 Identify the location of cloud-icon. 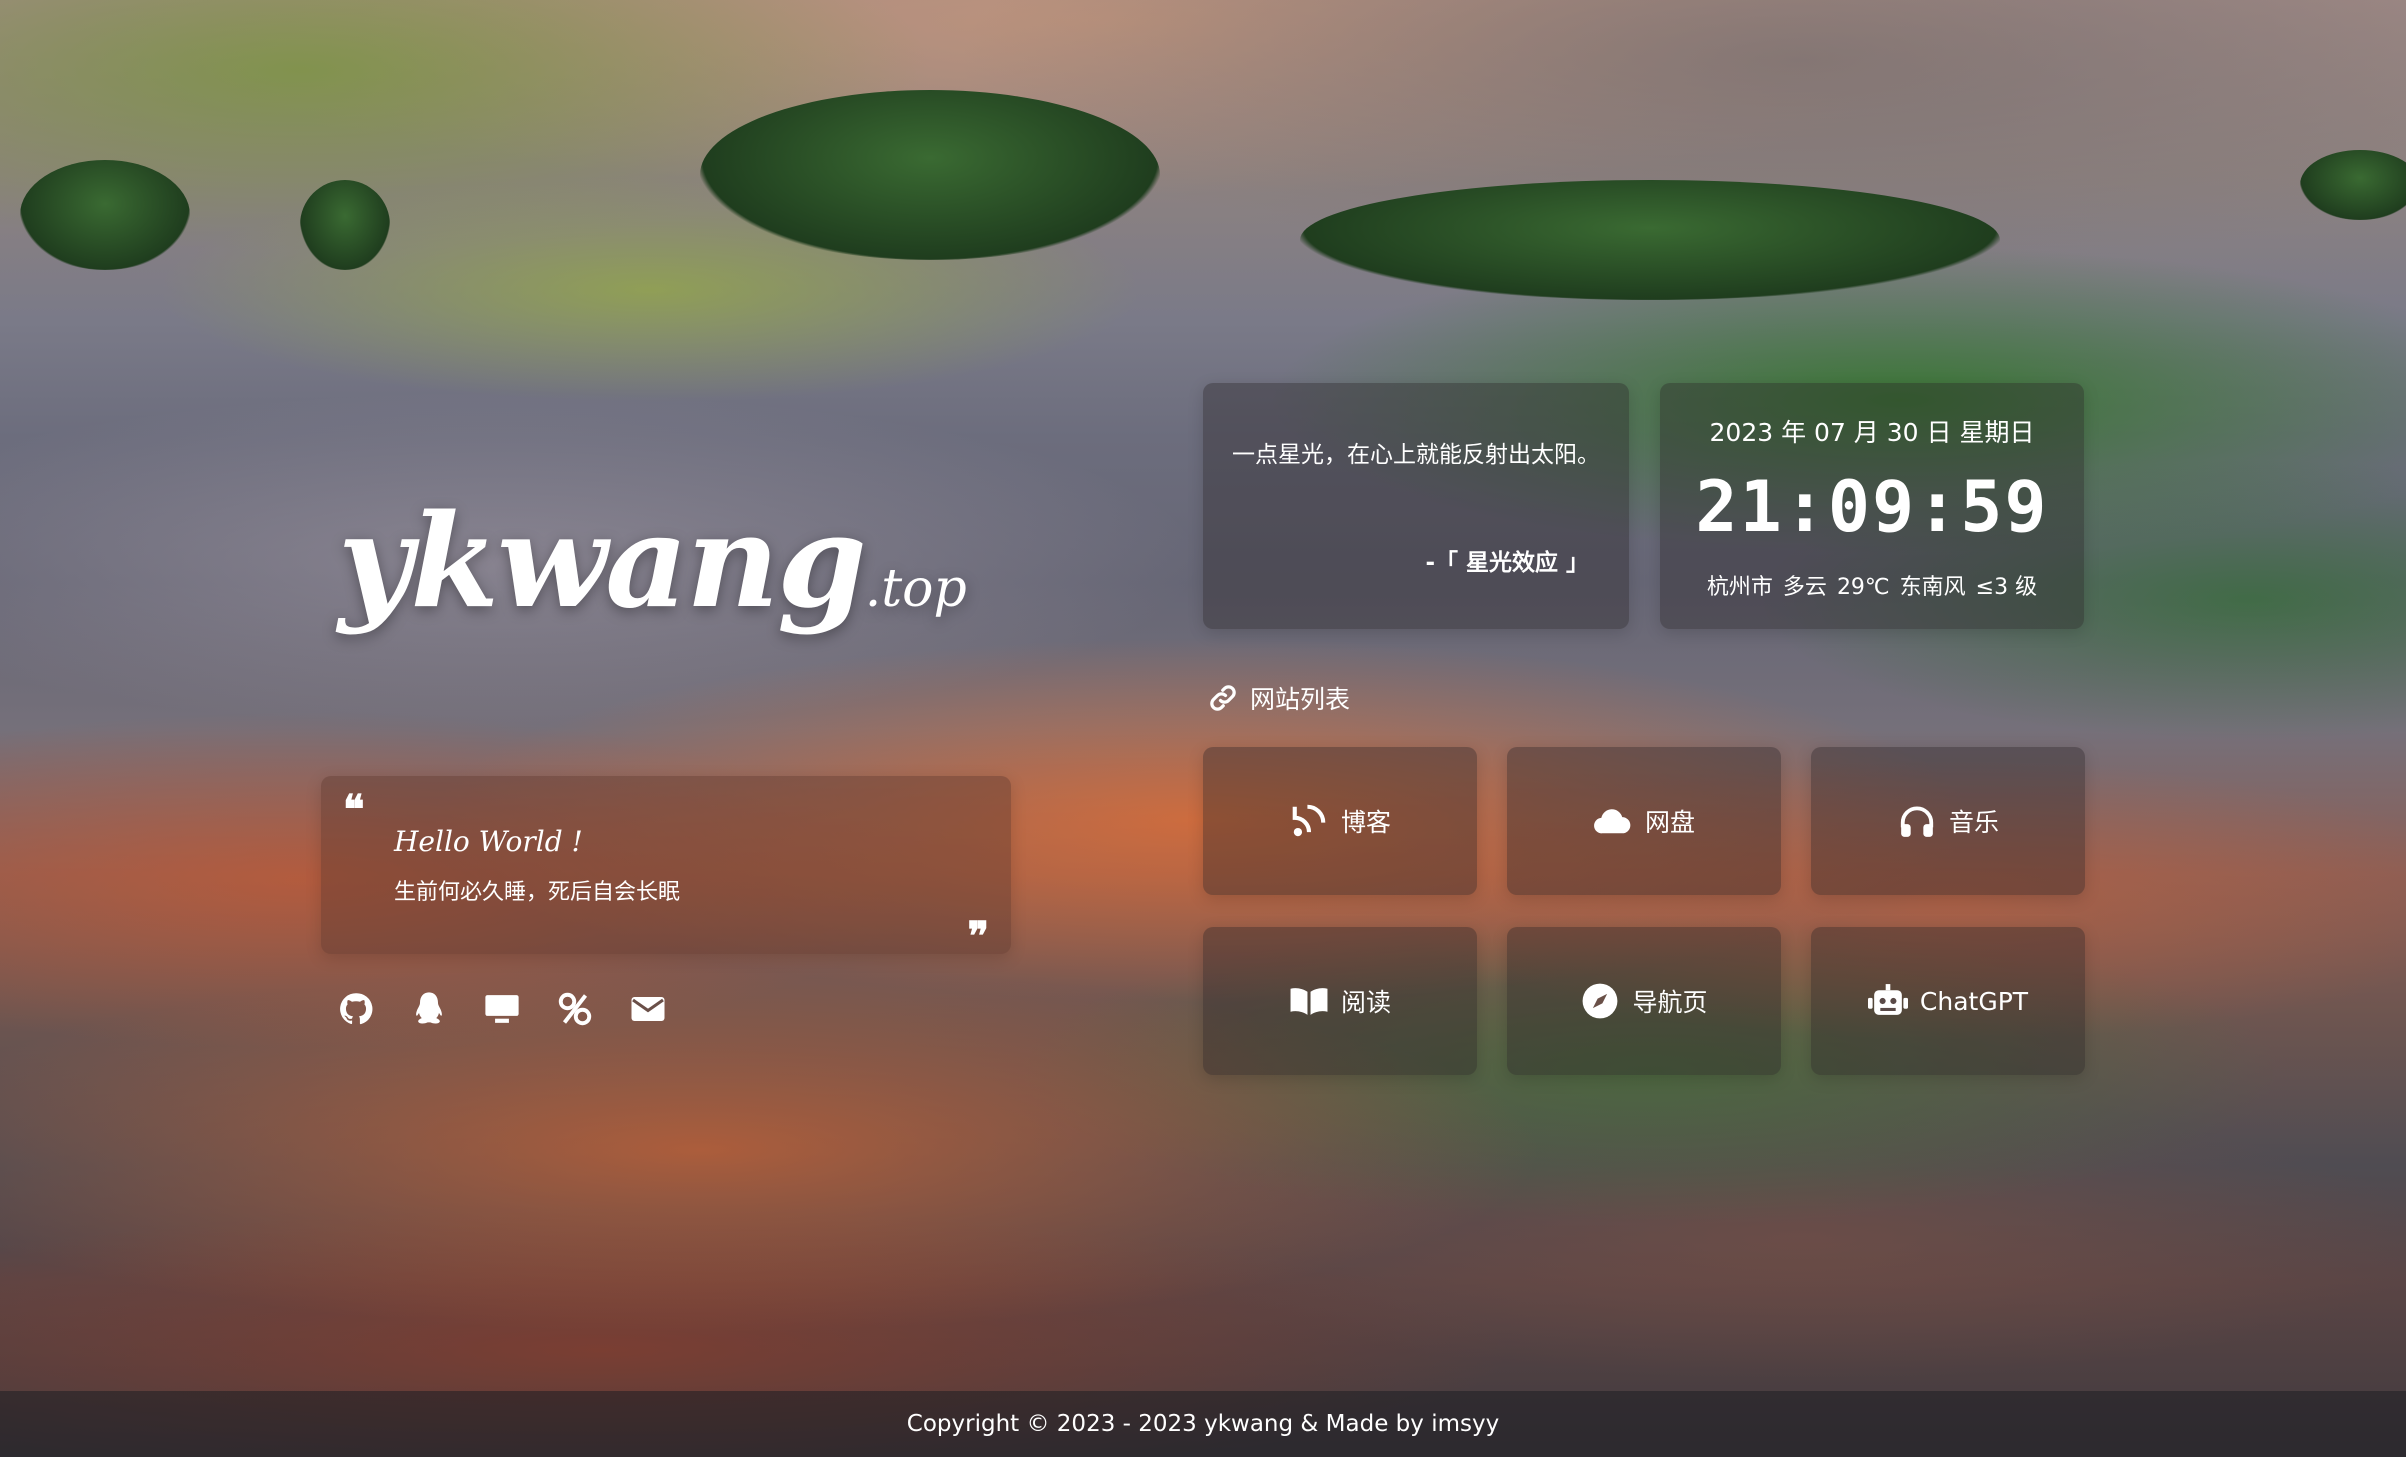
(1613, 821).